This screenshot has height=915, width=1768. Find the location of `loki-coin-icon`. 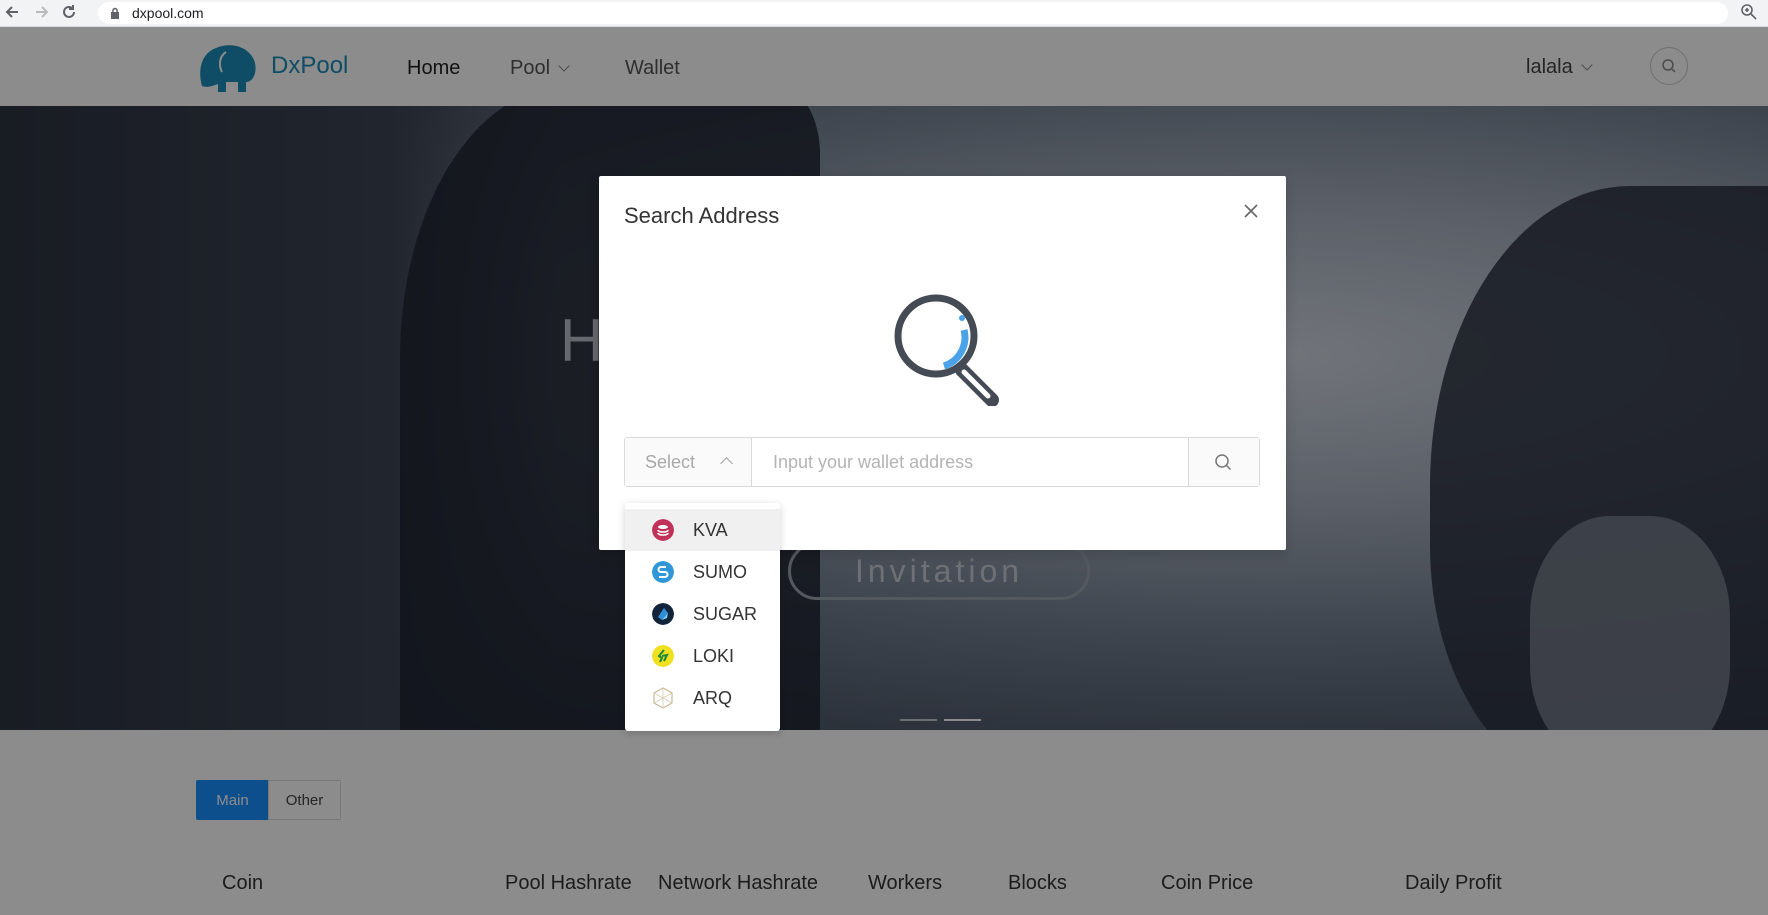

loki-coin-icon is located at coordinates (663, 656).